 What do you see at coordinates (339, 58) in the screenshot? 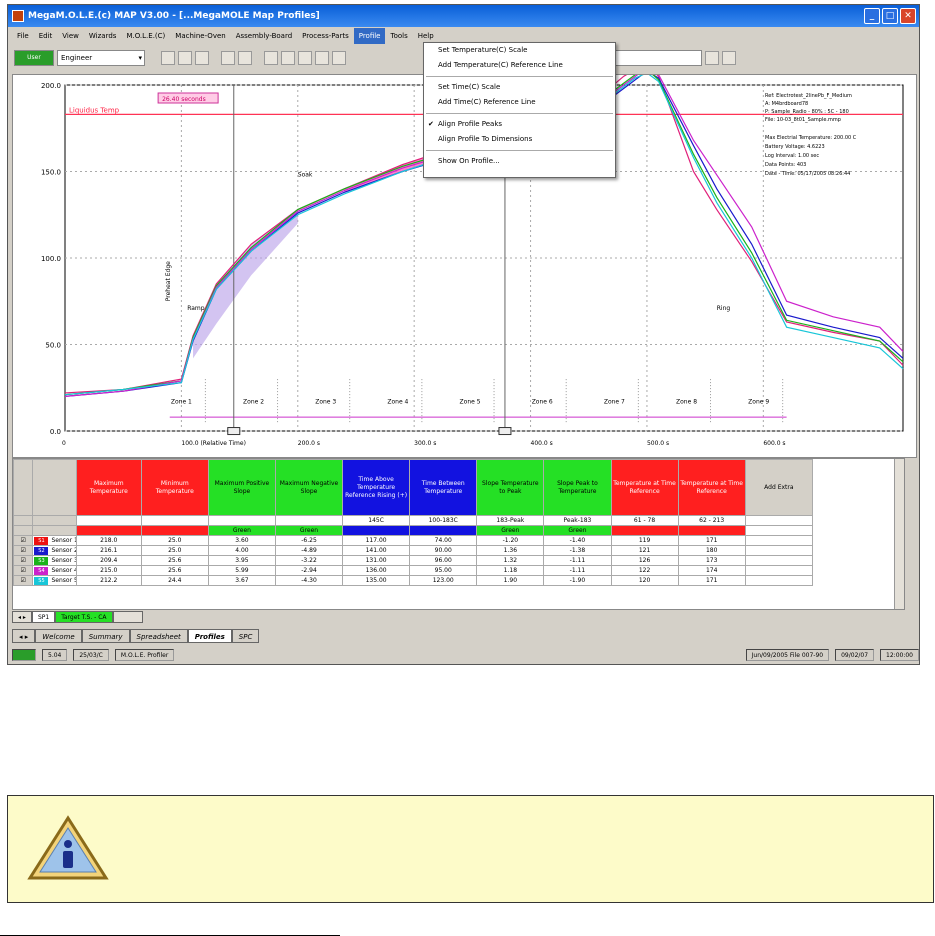
I see `target-icon` at bounding box center [339, 58].